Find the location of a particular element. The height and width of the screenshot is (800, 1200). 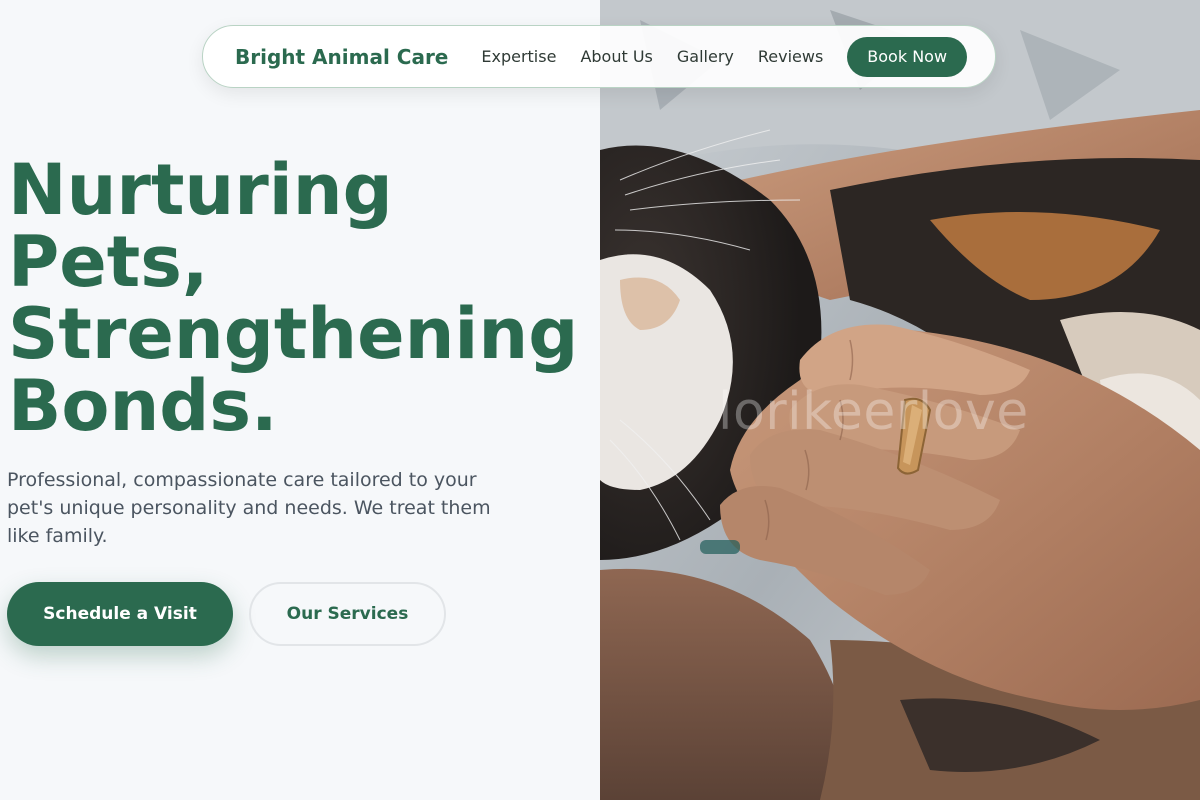

hero-title-line: Pets, is located at coordinates (108, 262).